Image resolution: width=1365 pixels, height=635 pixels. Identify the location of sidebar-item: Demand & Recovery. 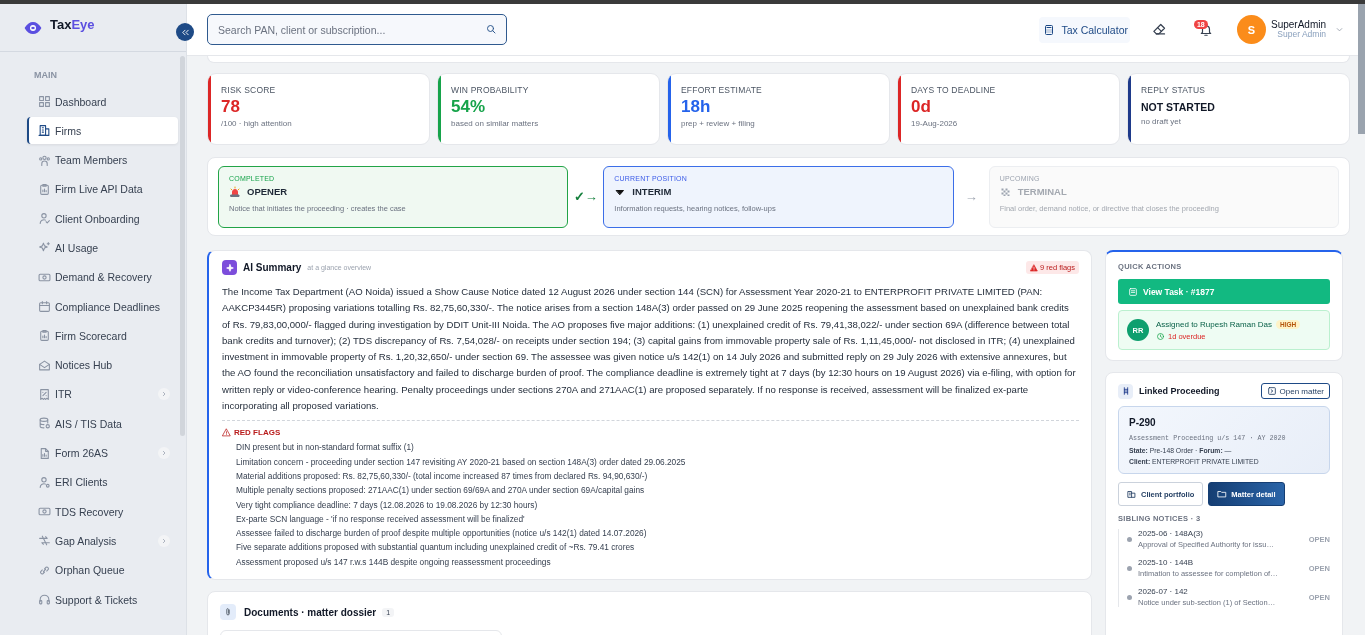
(102, 277).